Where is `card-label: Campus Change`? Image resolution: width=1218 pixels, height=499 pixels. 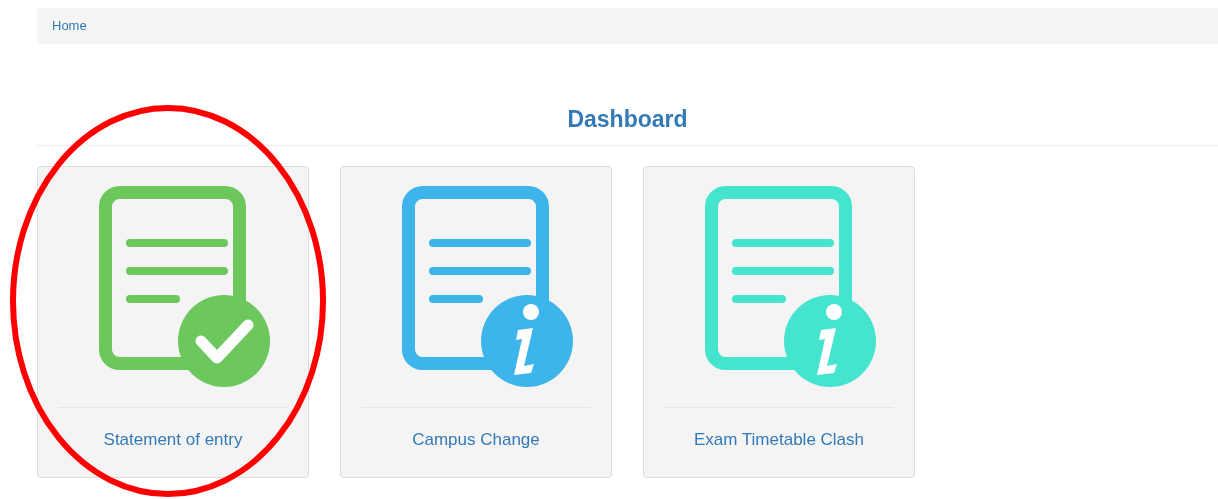 card-label: Campus Change is located at coordinates (476, 439).